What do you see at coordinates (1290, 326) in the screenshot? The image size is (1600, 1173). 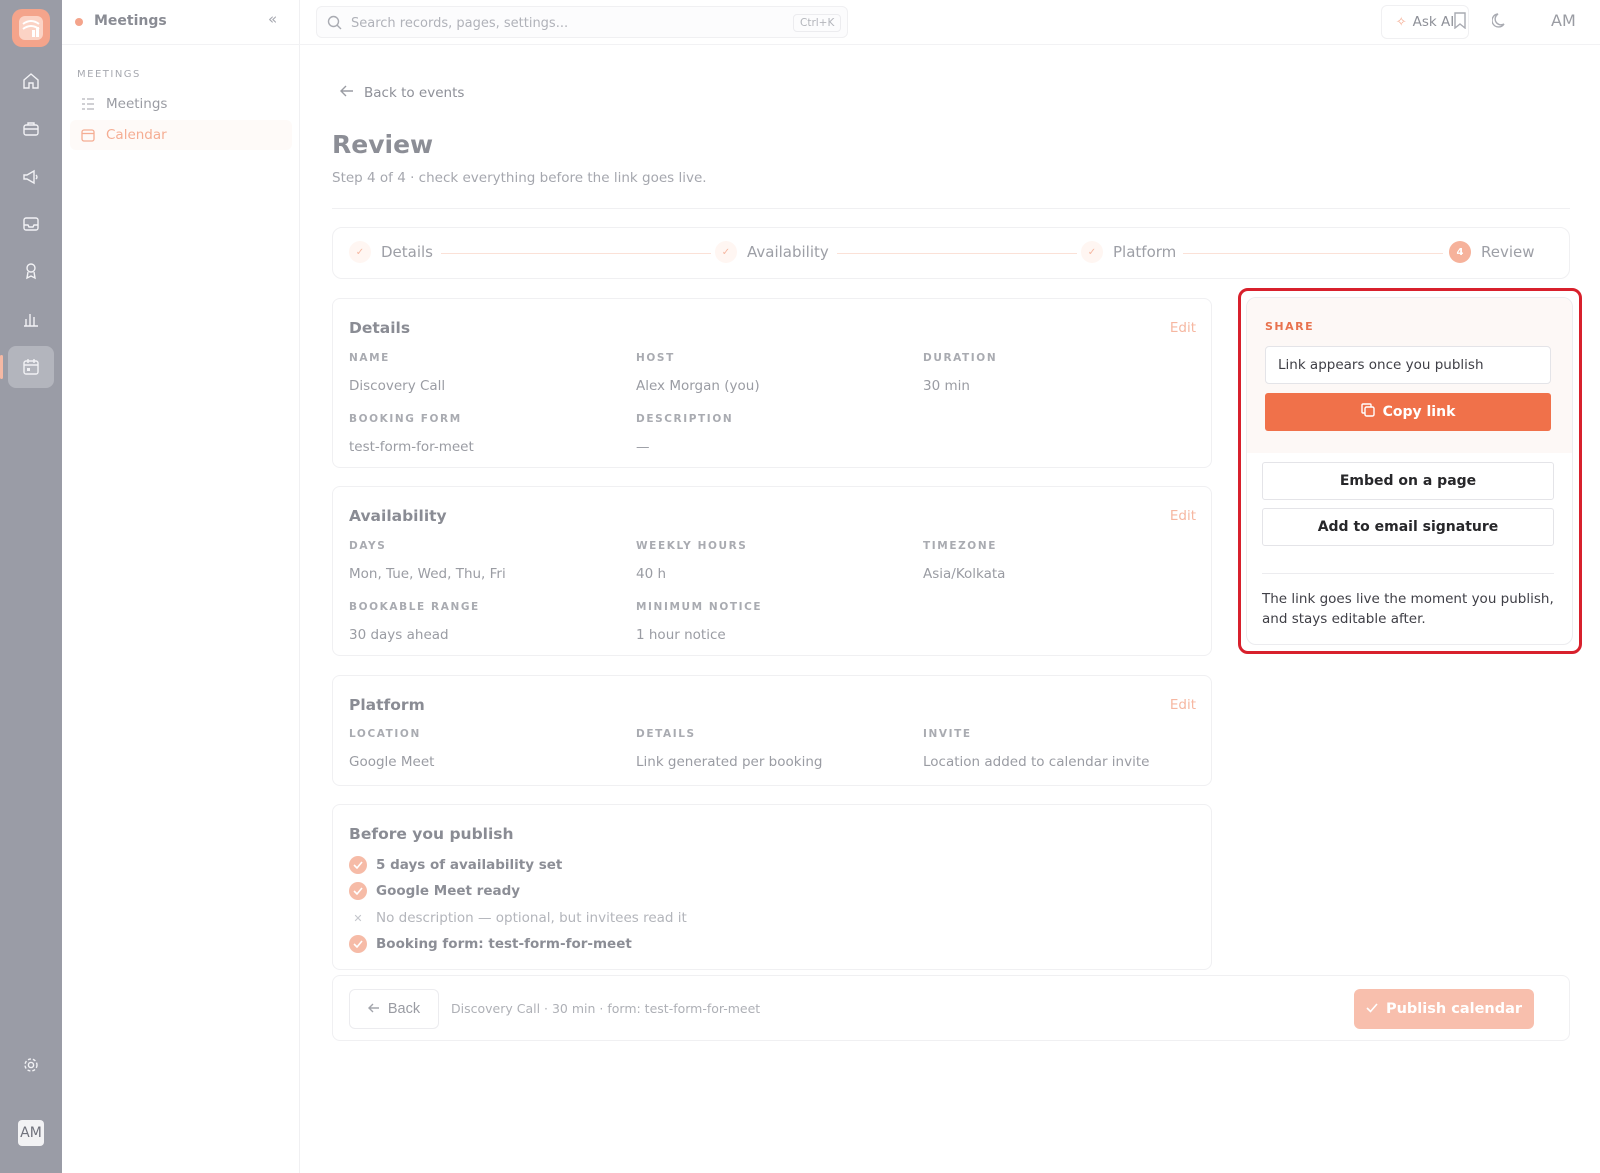 I see `share-label: SHARE` at bounding box center [1290, 326].